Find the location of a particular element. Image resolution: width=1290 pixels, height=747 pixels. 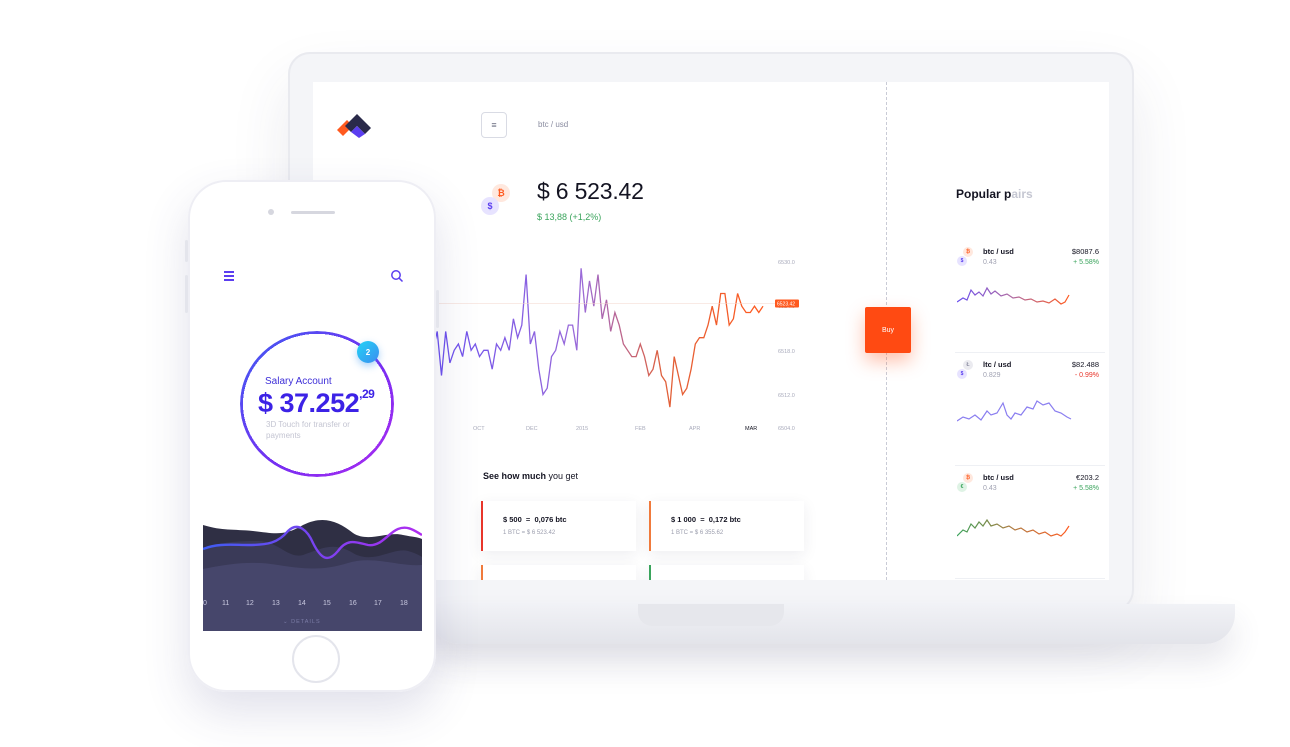

day-tick: 18 is located at coordinates (404, 603).